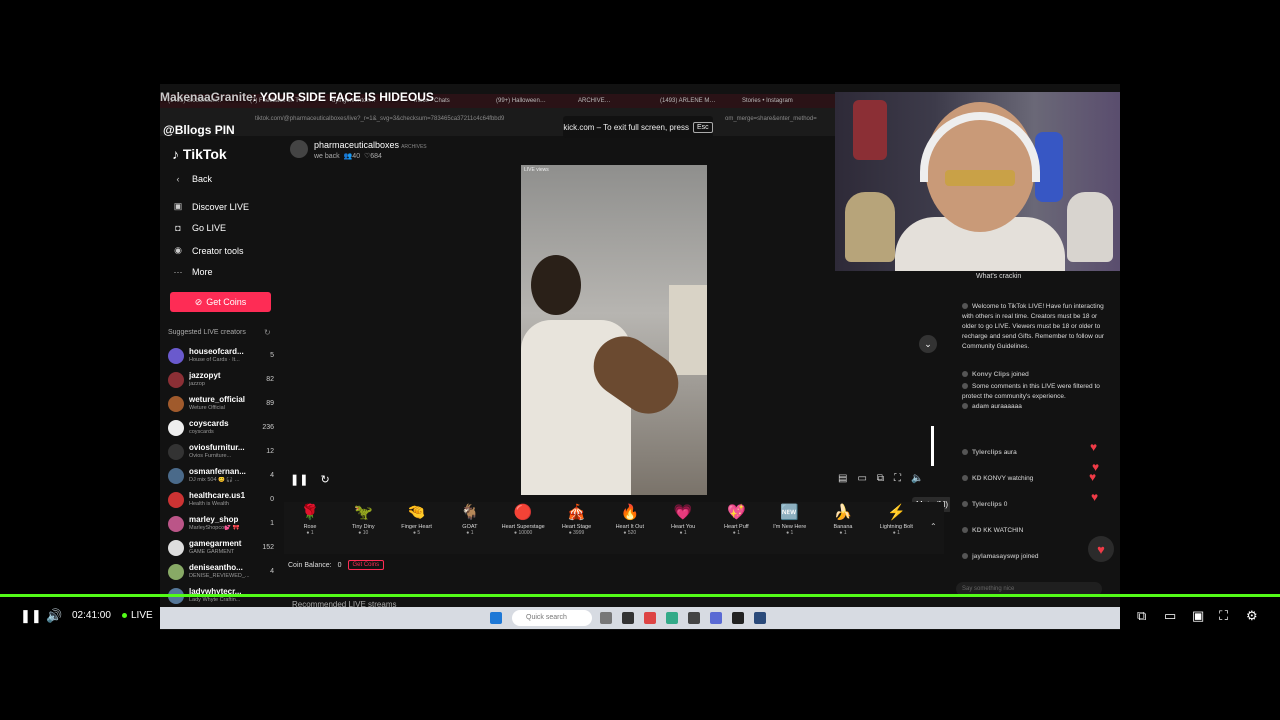 Image resolution: width=1280 pixels, height=720 pixels. I want to click on gift-icon: 💖, so click(736, 512).